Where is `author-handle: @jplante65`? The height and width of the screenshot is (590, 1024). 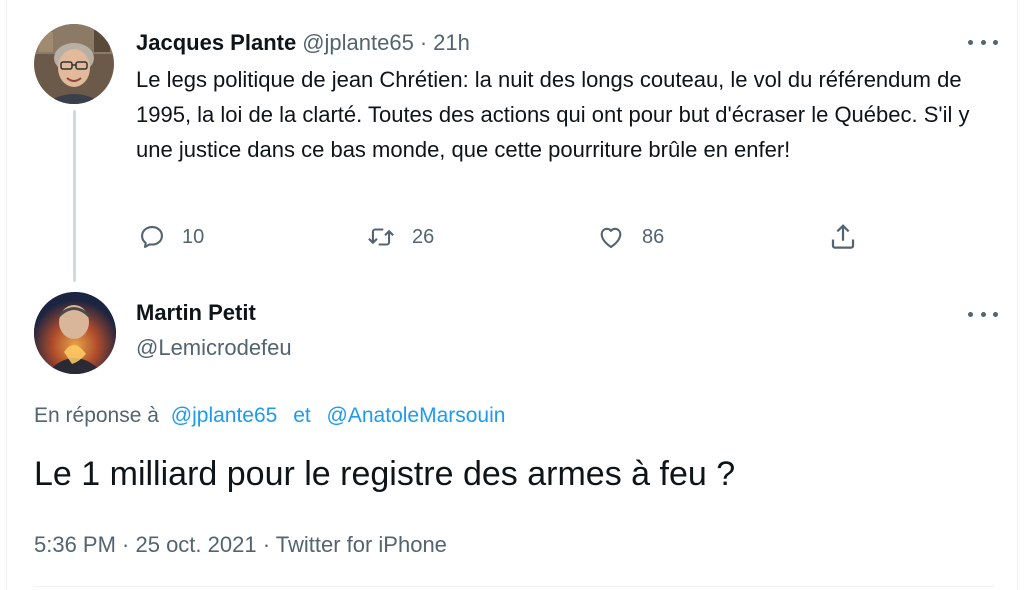 author-handle: @jplante65 is located at coordinates (358, 43).